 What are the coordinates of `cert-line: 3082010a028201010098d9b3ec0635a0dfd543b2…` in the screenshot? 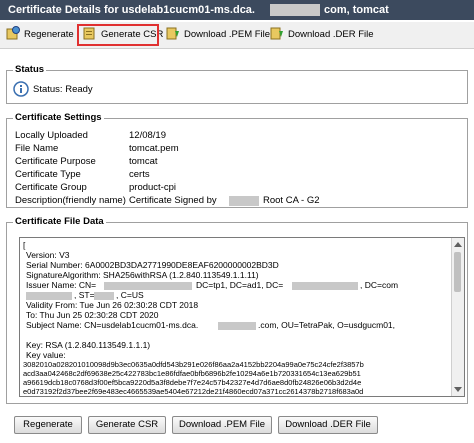 It's located at (193, 364).